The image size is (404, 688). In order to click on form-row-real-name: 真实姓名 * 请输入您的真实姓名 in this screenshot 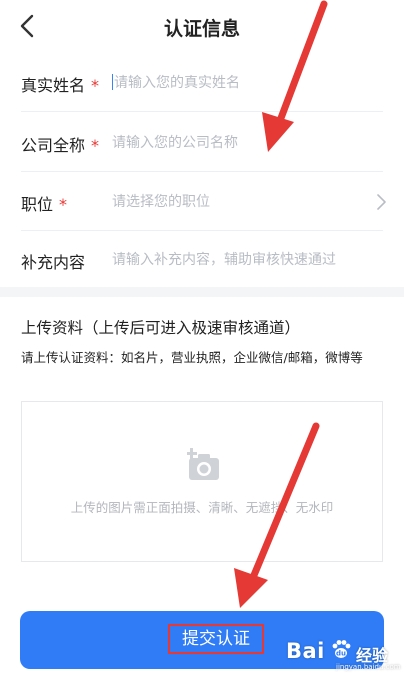, I will do `click(202, 83)`.